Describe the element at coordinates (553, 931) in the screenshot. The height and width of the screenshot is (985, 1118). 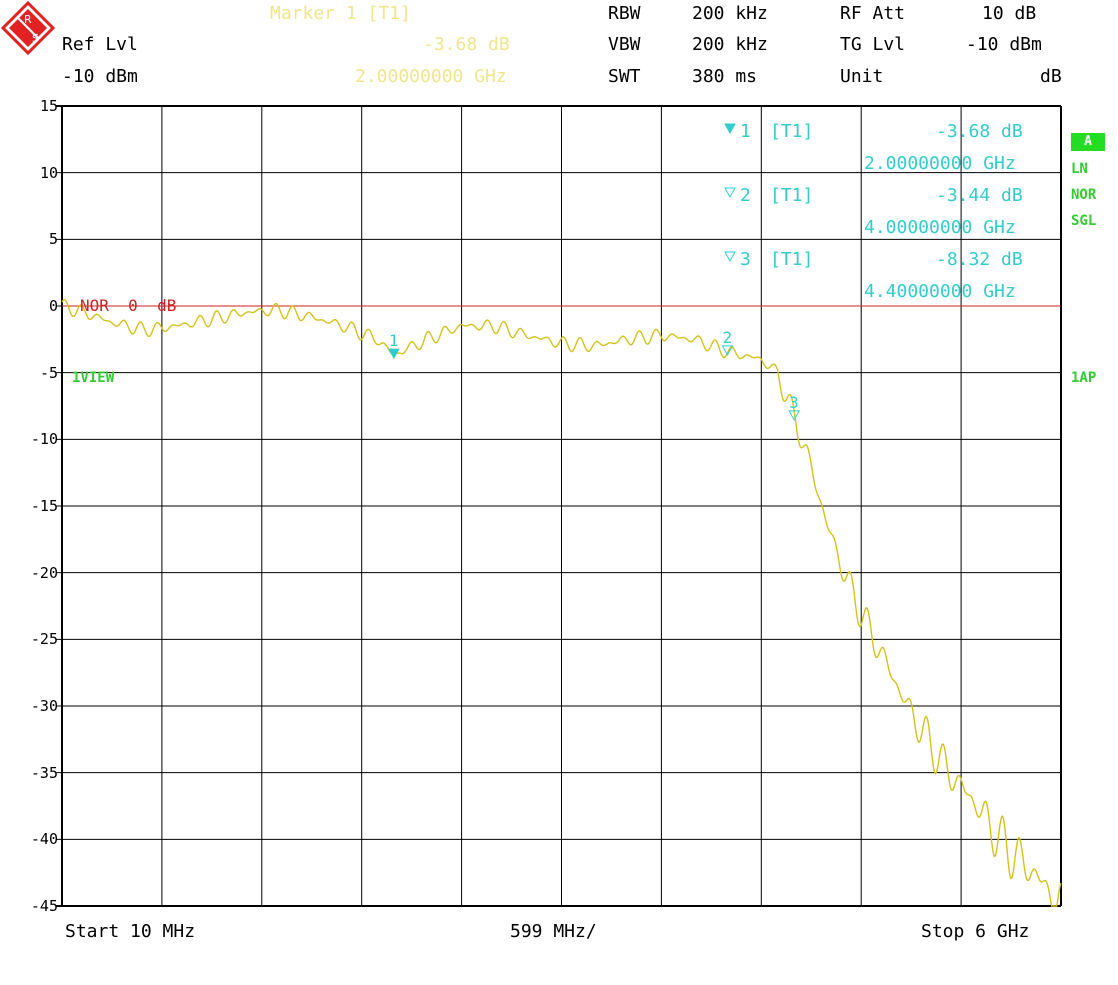
I see `frequency-per-division: 599 MHz/` at that location.